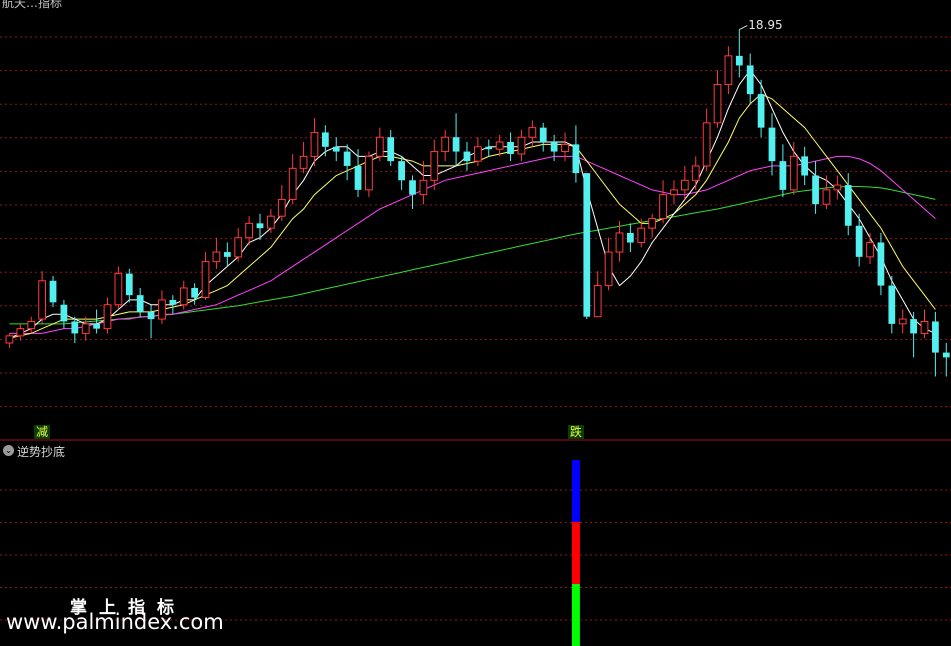 The height and width of the screenshot is (646, 951). I want to click on max-price-pointer, so click(743, 27).